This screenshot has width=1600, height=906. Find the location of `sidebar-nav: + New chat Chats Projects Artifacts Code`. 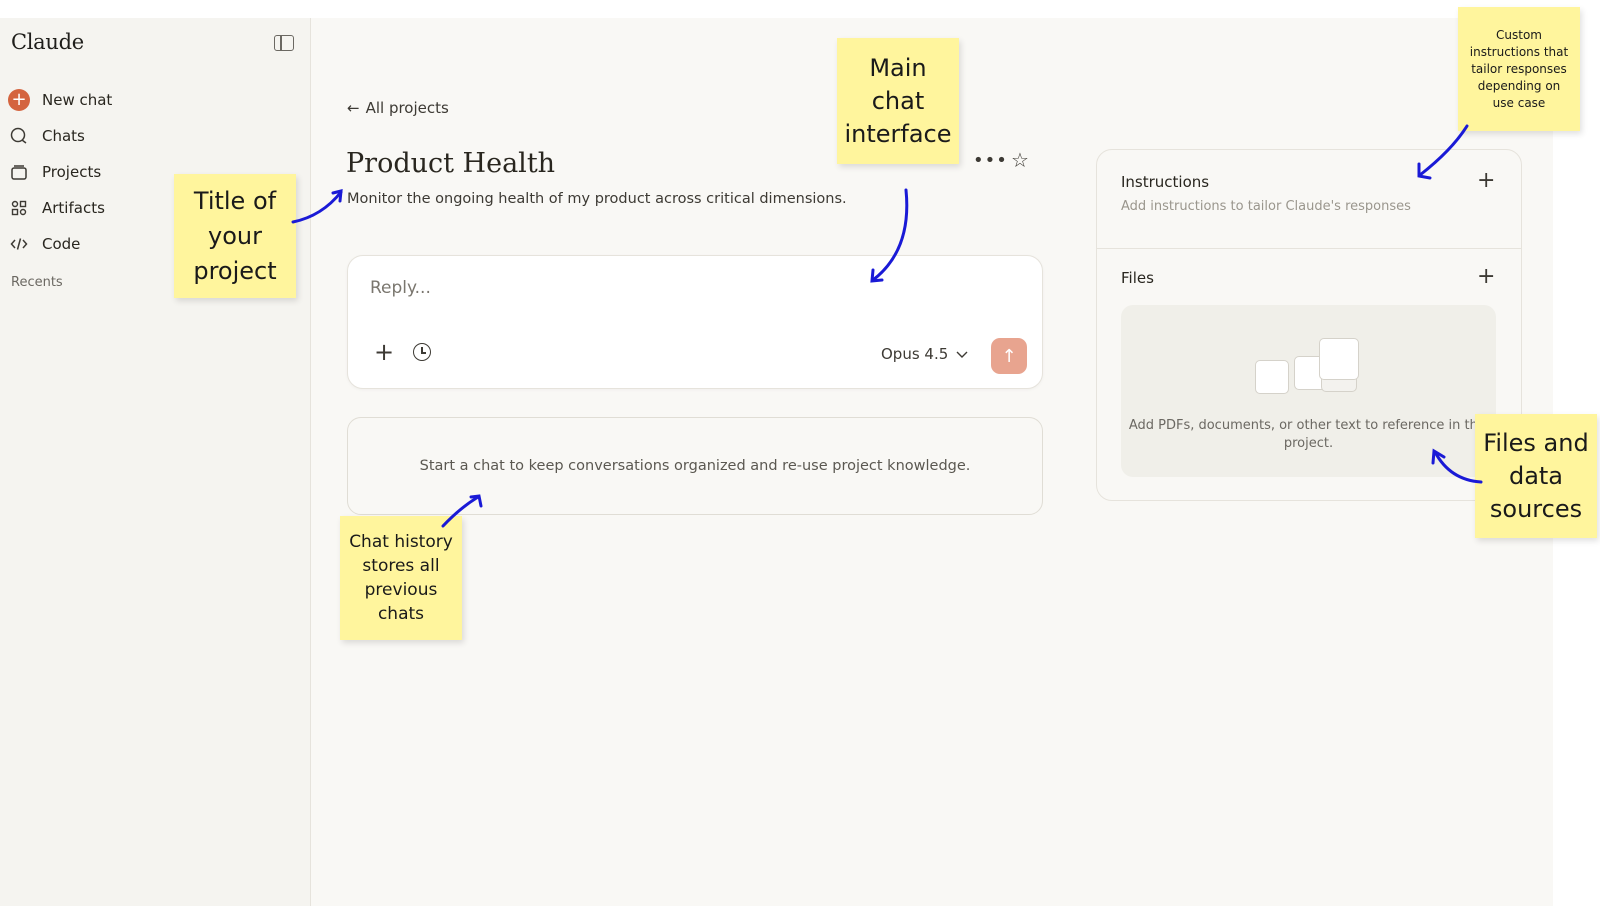

sidebar-nav: + New chat Chats Projects Artifacts Code is located at coordinates (60, 172).